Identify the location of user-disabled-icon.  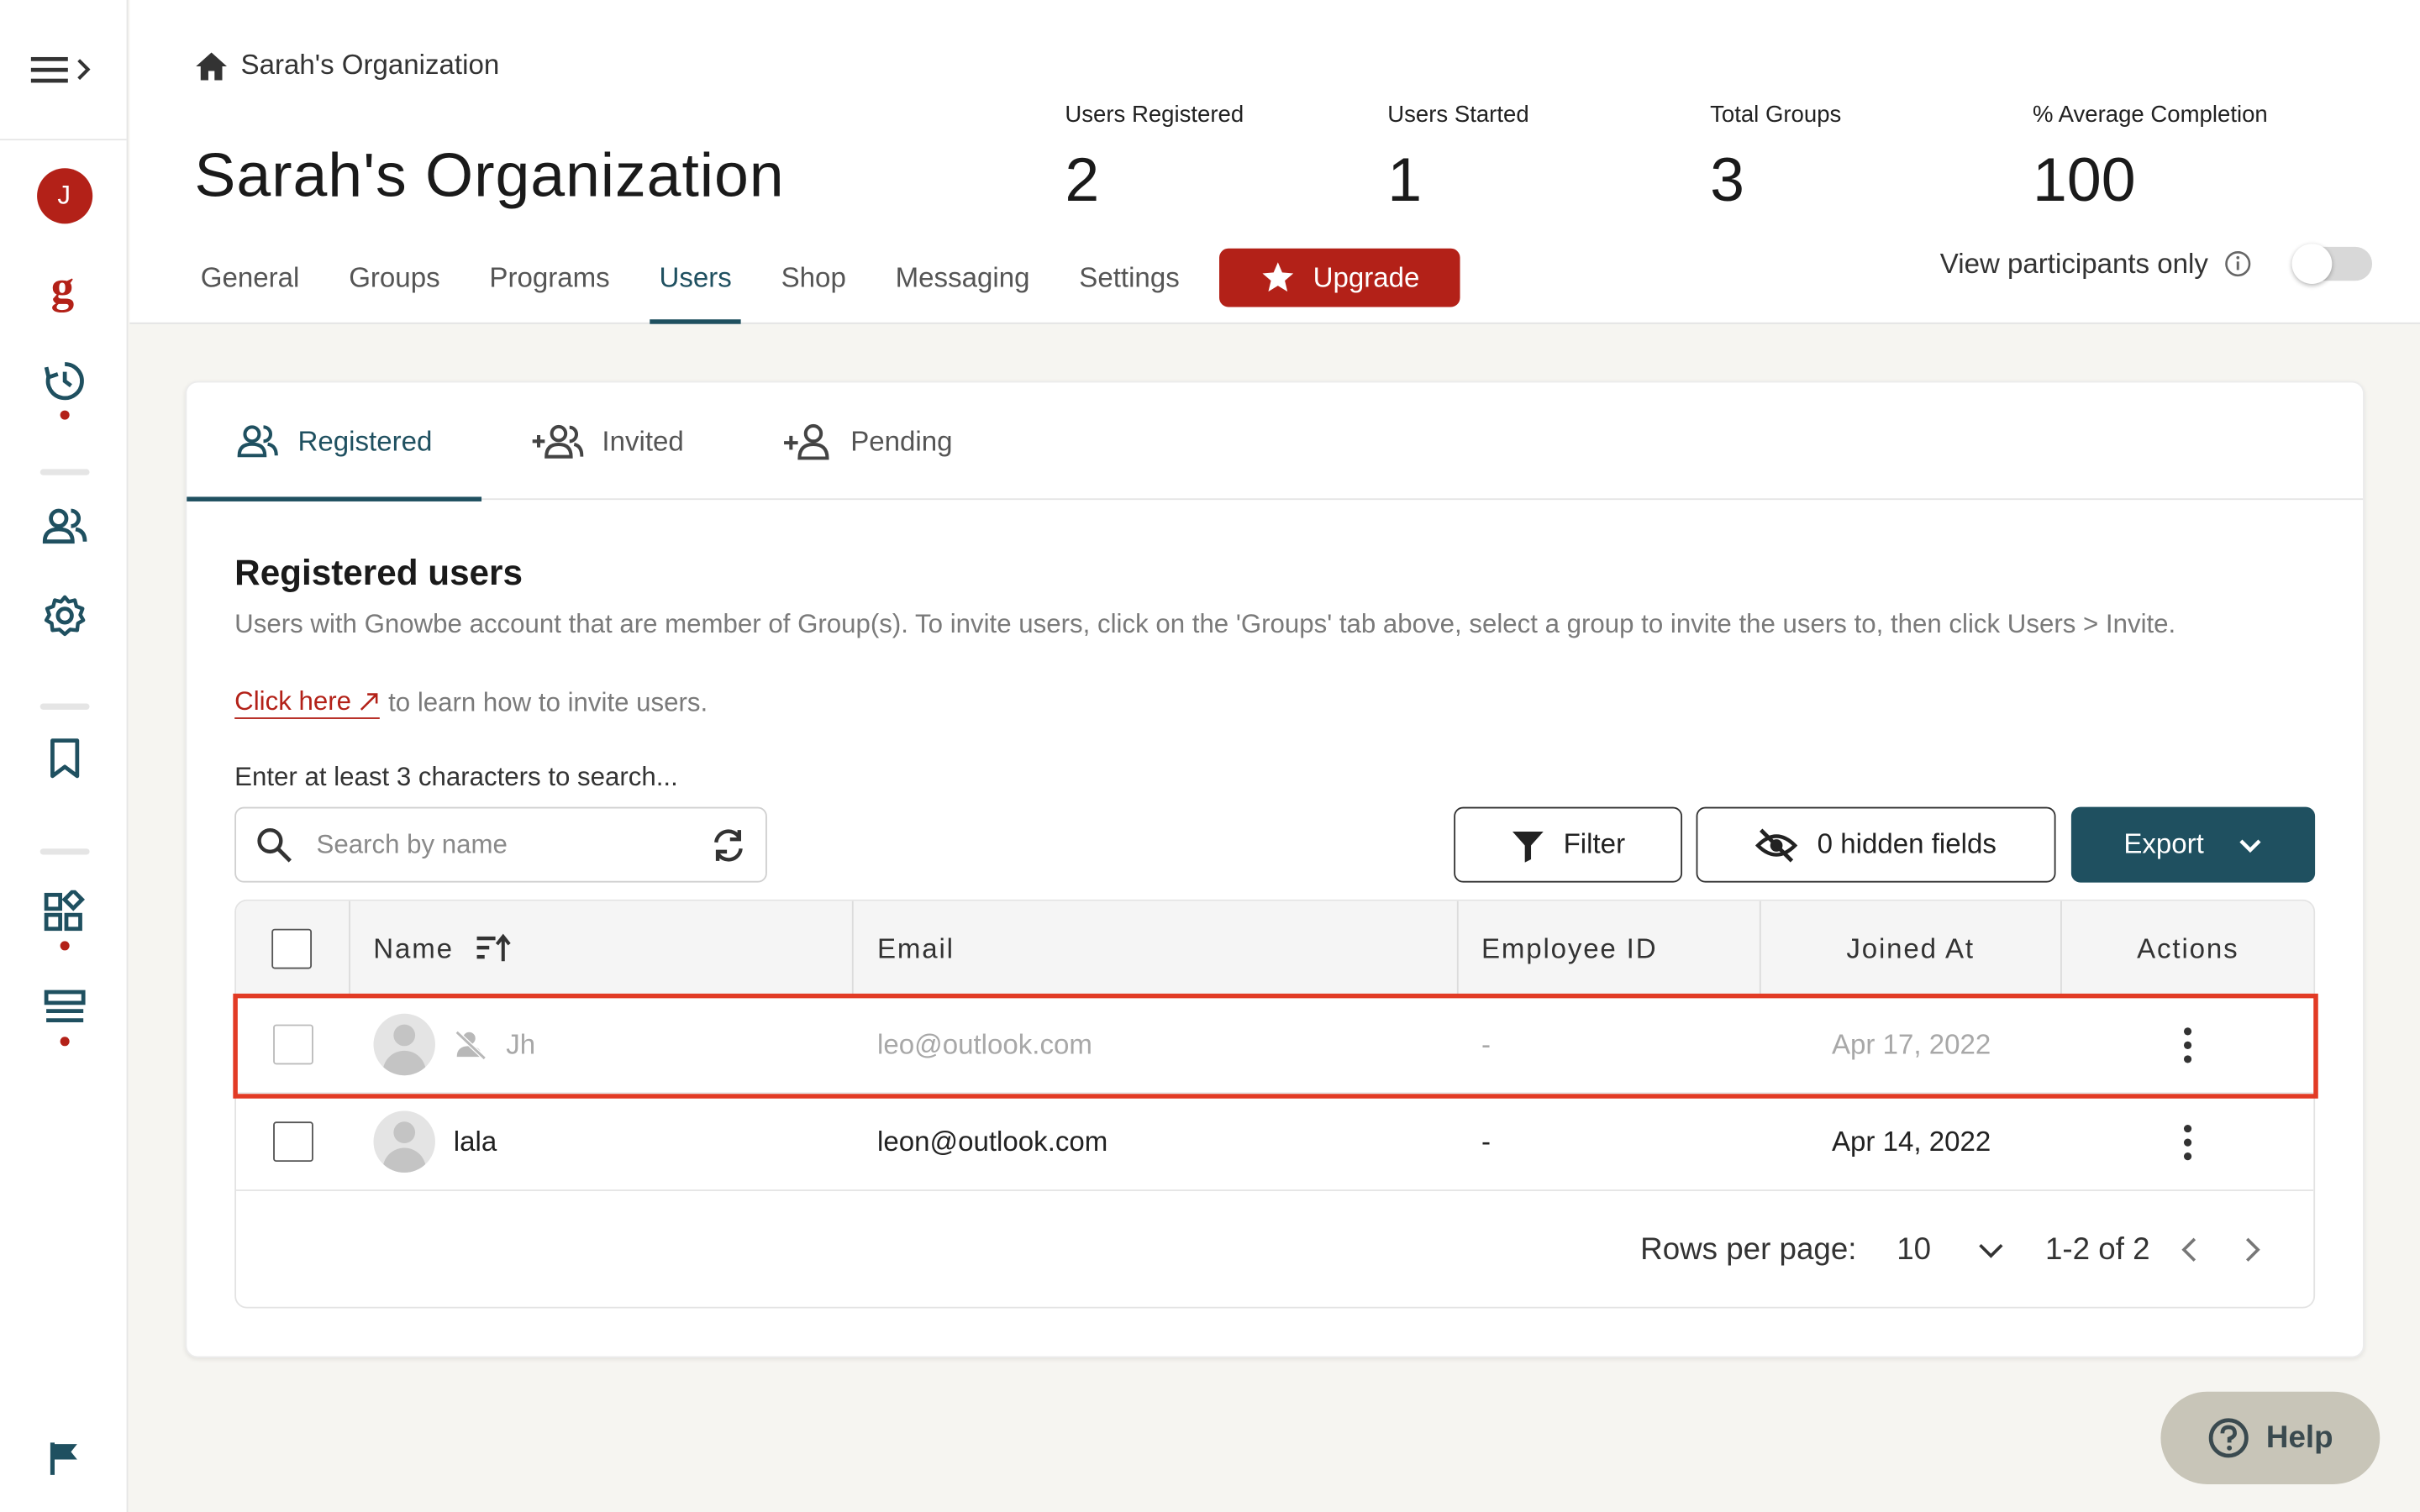
(471, 1045).